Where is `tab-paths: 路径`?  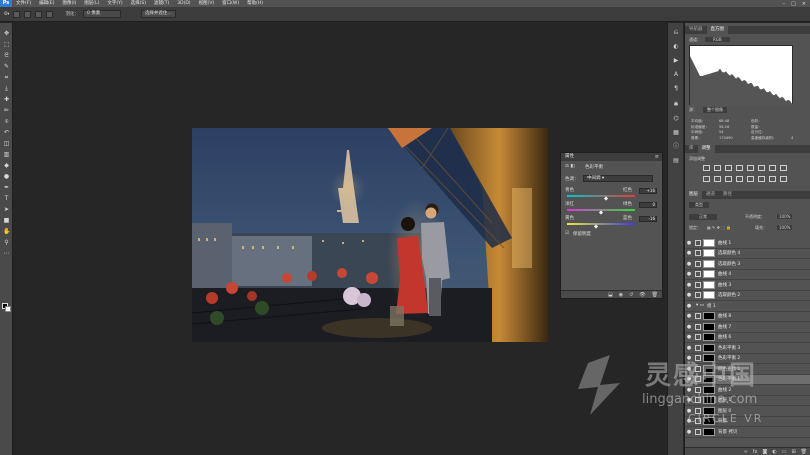
tab-paths: 路径 is located at coordinates (727, 195).